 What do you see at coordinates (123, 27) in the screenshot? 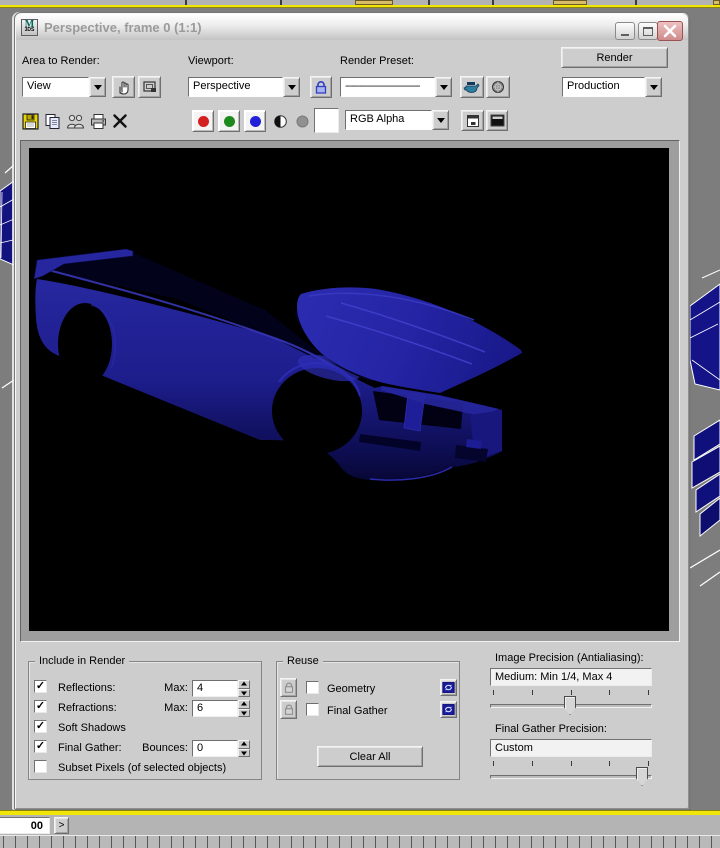
I see `window-title: Perspective, frame 0 (1:1)` at bounding box center [123, 27].